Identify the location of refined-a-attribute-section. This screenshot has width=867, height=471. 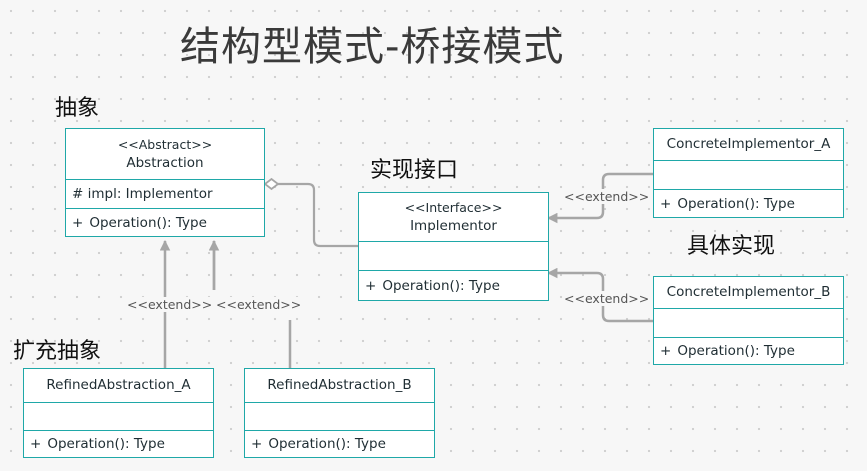
(118, 416).